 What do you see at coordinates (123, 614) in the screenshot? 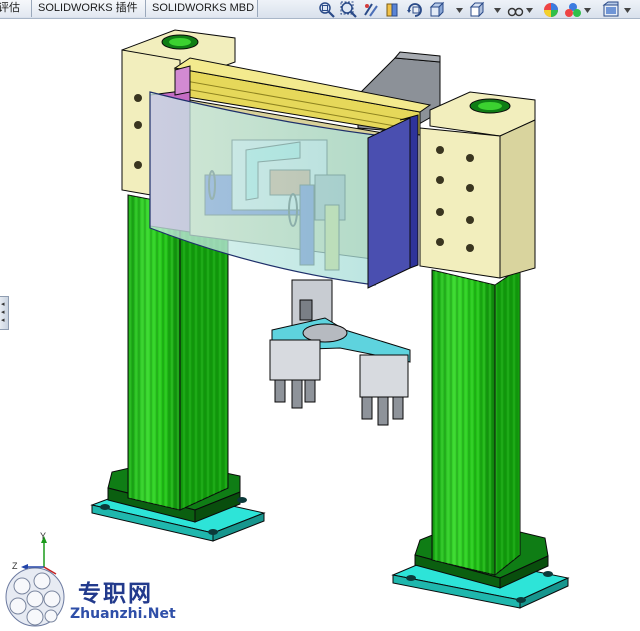
I see `watermark-english-text: Zhuanzhi.Net` at bounding box center [123, 614].